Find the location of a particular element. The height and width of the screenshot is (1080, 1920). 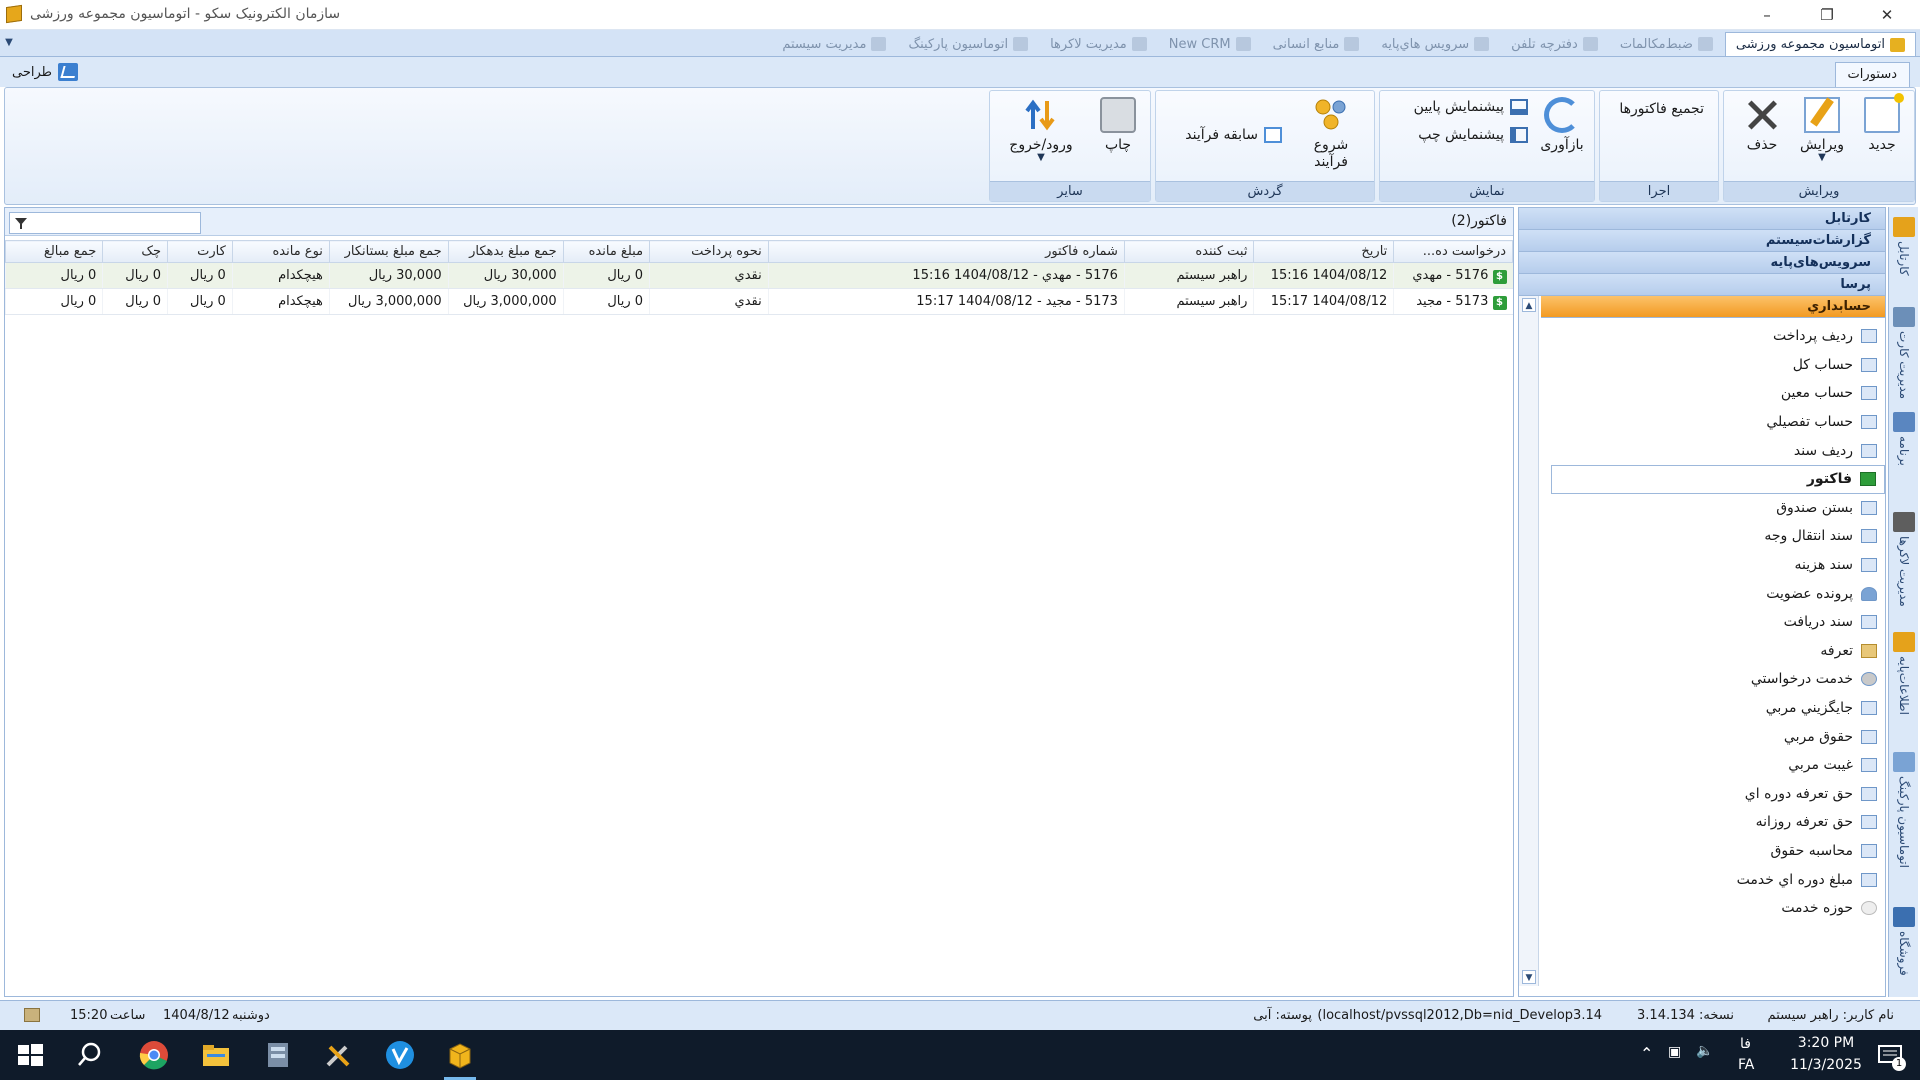

section-accounting: حسابداري is located at coordinates (1713, 307).